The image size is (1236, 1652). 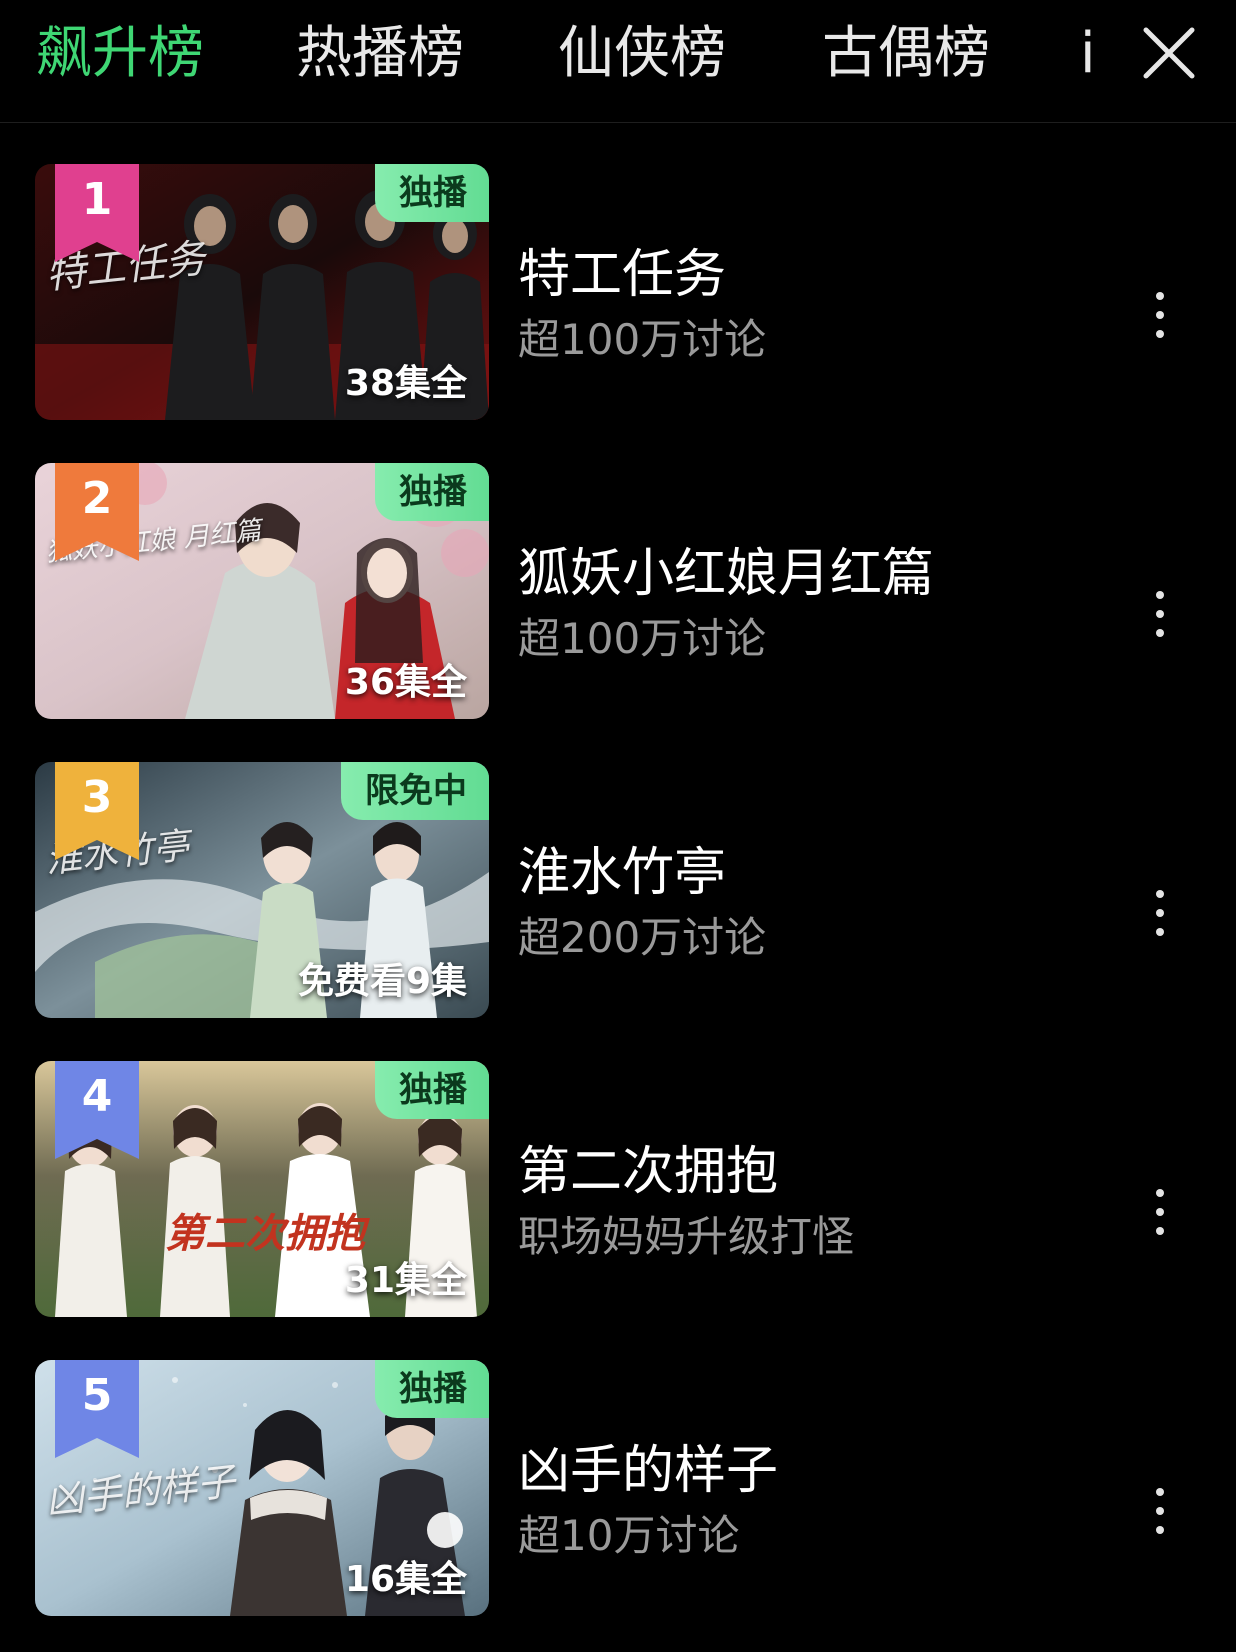 What do you see at coordinates (405, 682) in the screenshot?
I see `episode-count: 36集全` at bounding box center [405, 682].